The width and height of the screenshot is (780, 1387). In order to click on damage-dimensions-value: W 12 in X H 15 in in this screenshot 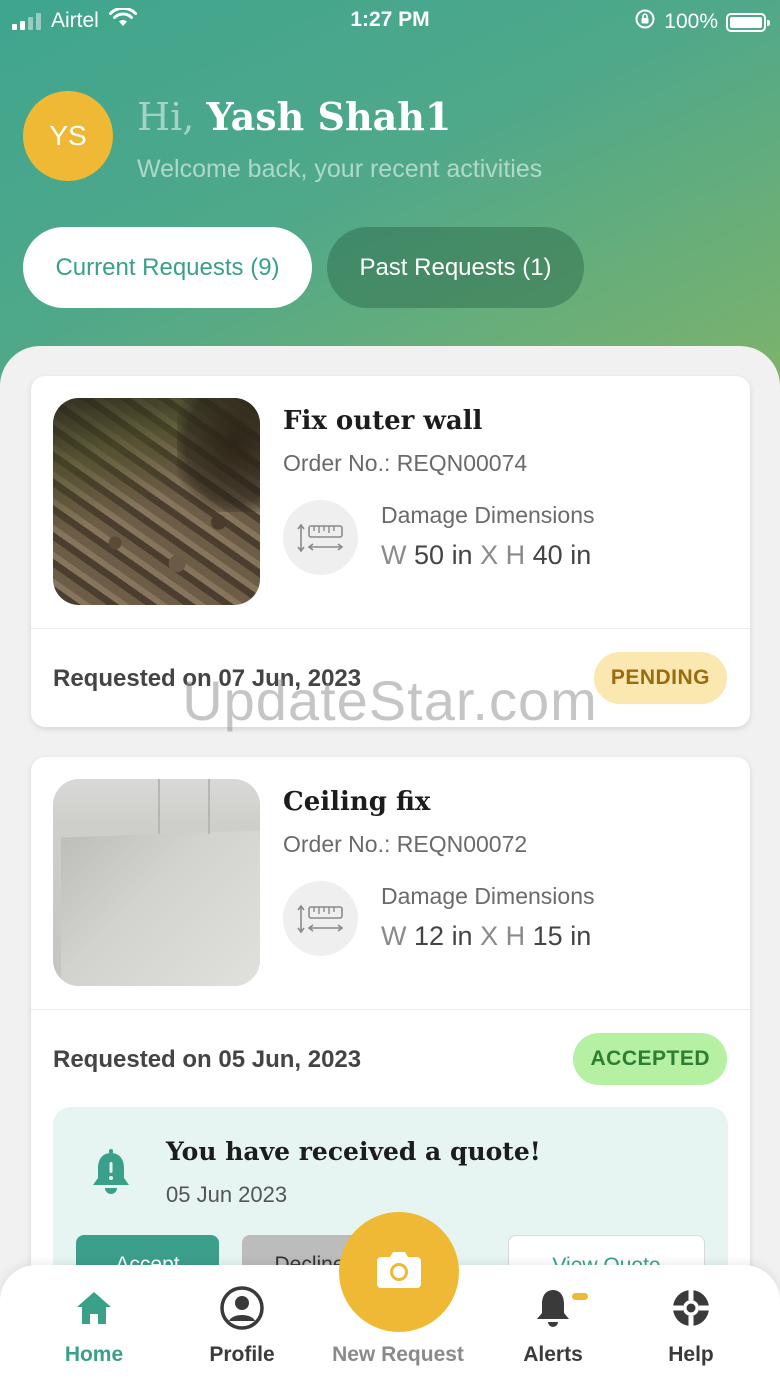, I will do `click(486, 936)`.